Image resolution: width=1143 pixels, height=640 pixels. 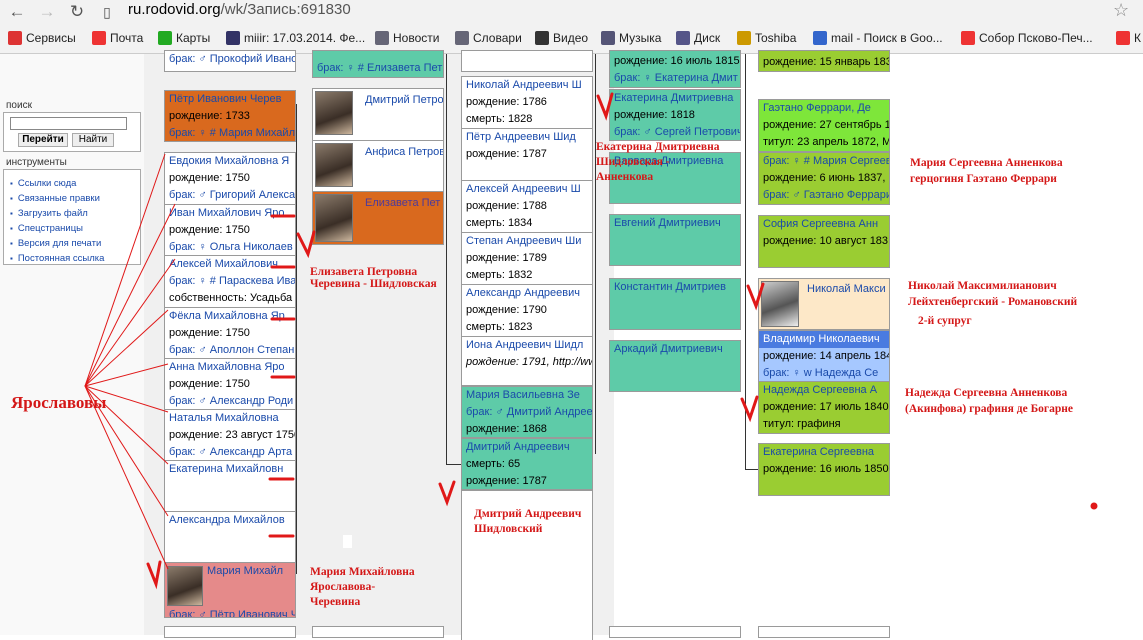 I want to click on bookmark-item: Почта, so click(x=117, y=38).